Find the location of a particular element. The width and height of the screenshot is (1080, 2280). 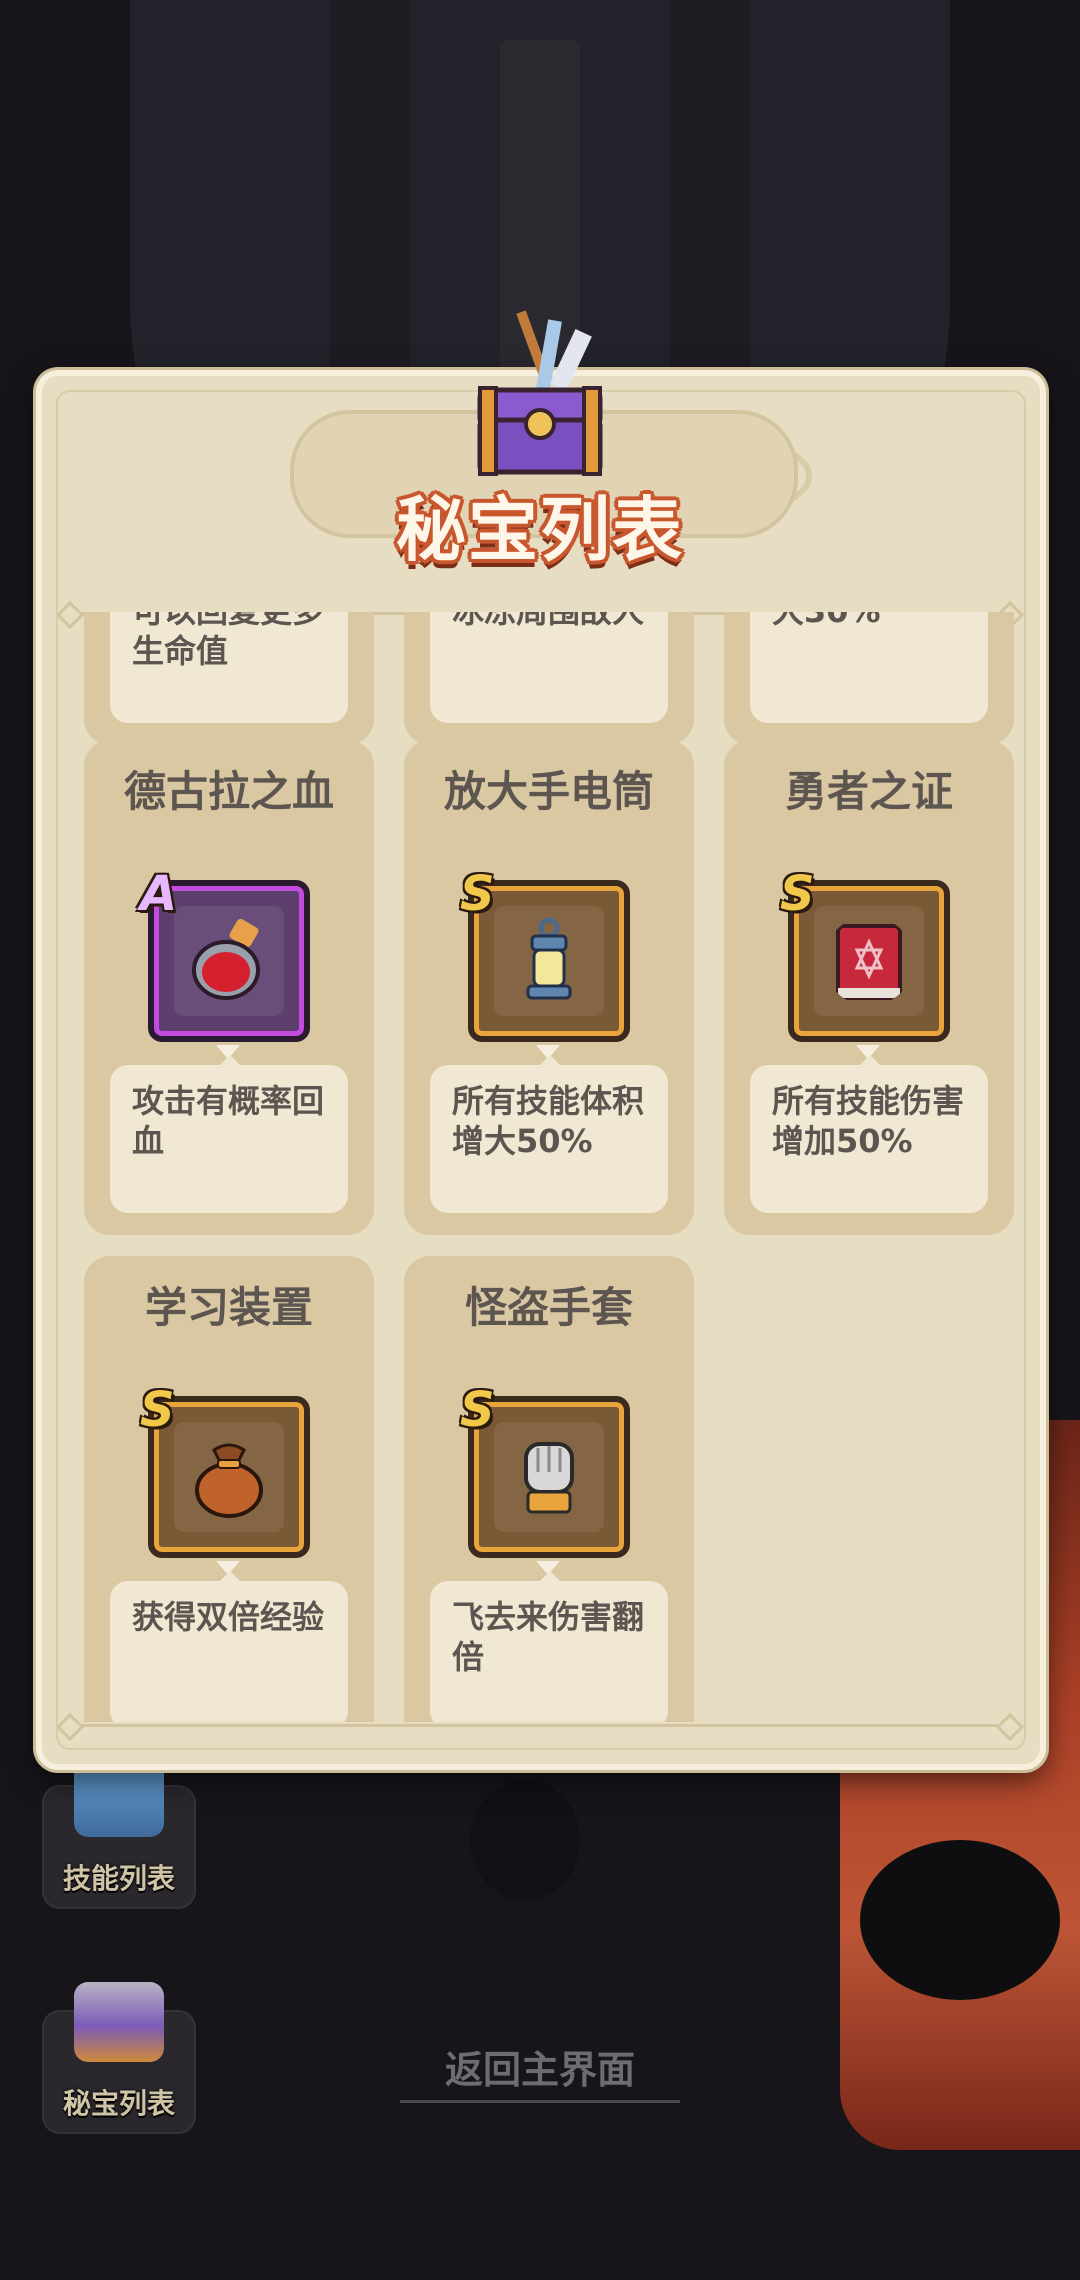

spell-book-icon is located at coordinates (869, 962).